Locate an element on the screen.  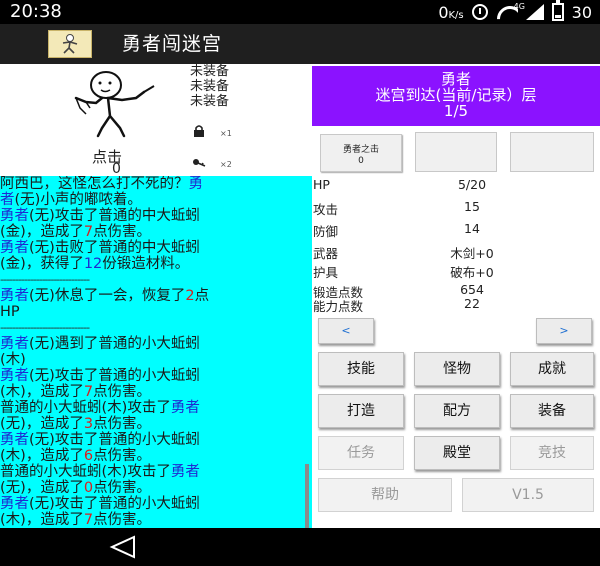
log-damage: 6 is located at coordinates (88, 456).